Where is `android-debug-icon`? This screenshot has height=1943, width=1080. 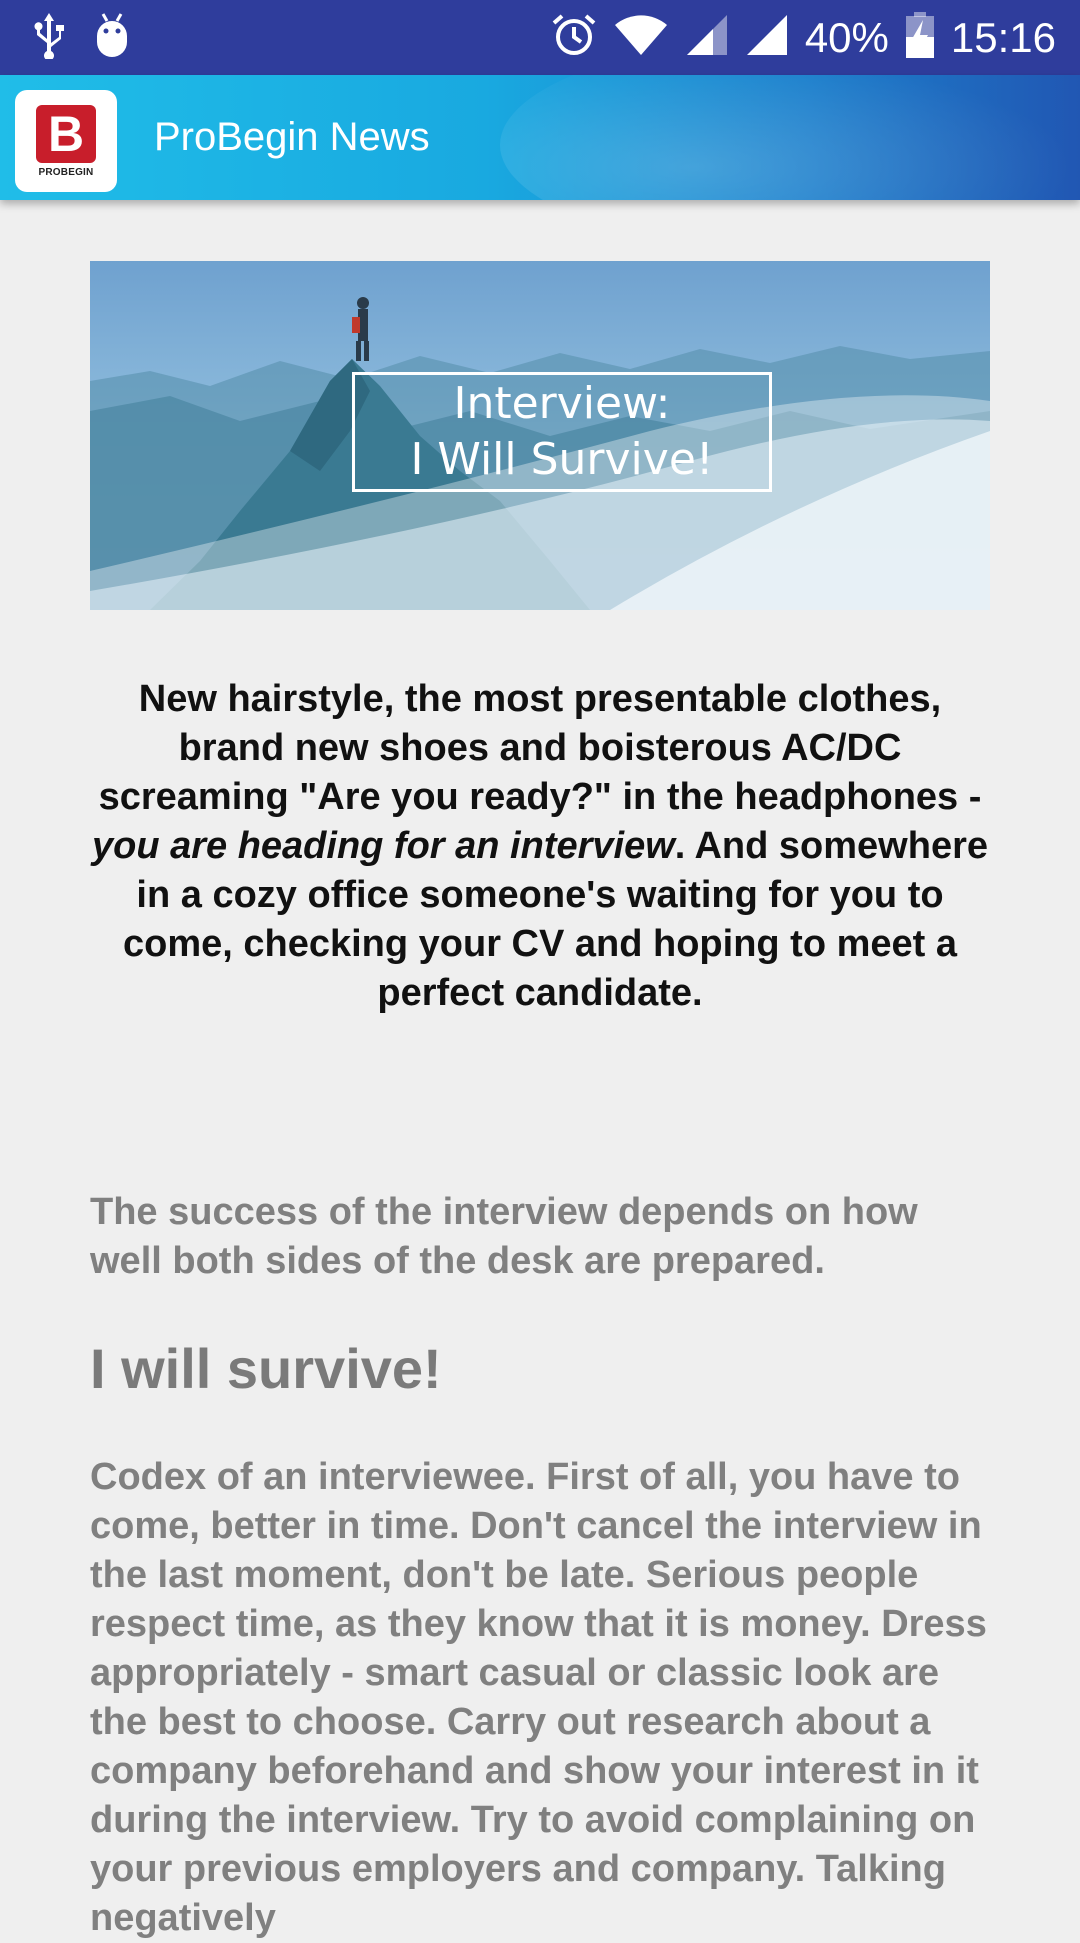 android-debug-icon is located at coordinates (112, 37).